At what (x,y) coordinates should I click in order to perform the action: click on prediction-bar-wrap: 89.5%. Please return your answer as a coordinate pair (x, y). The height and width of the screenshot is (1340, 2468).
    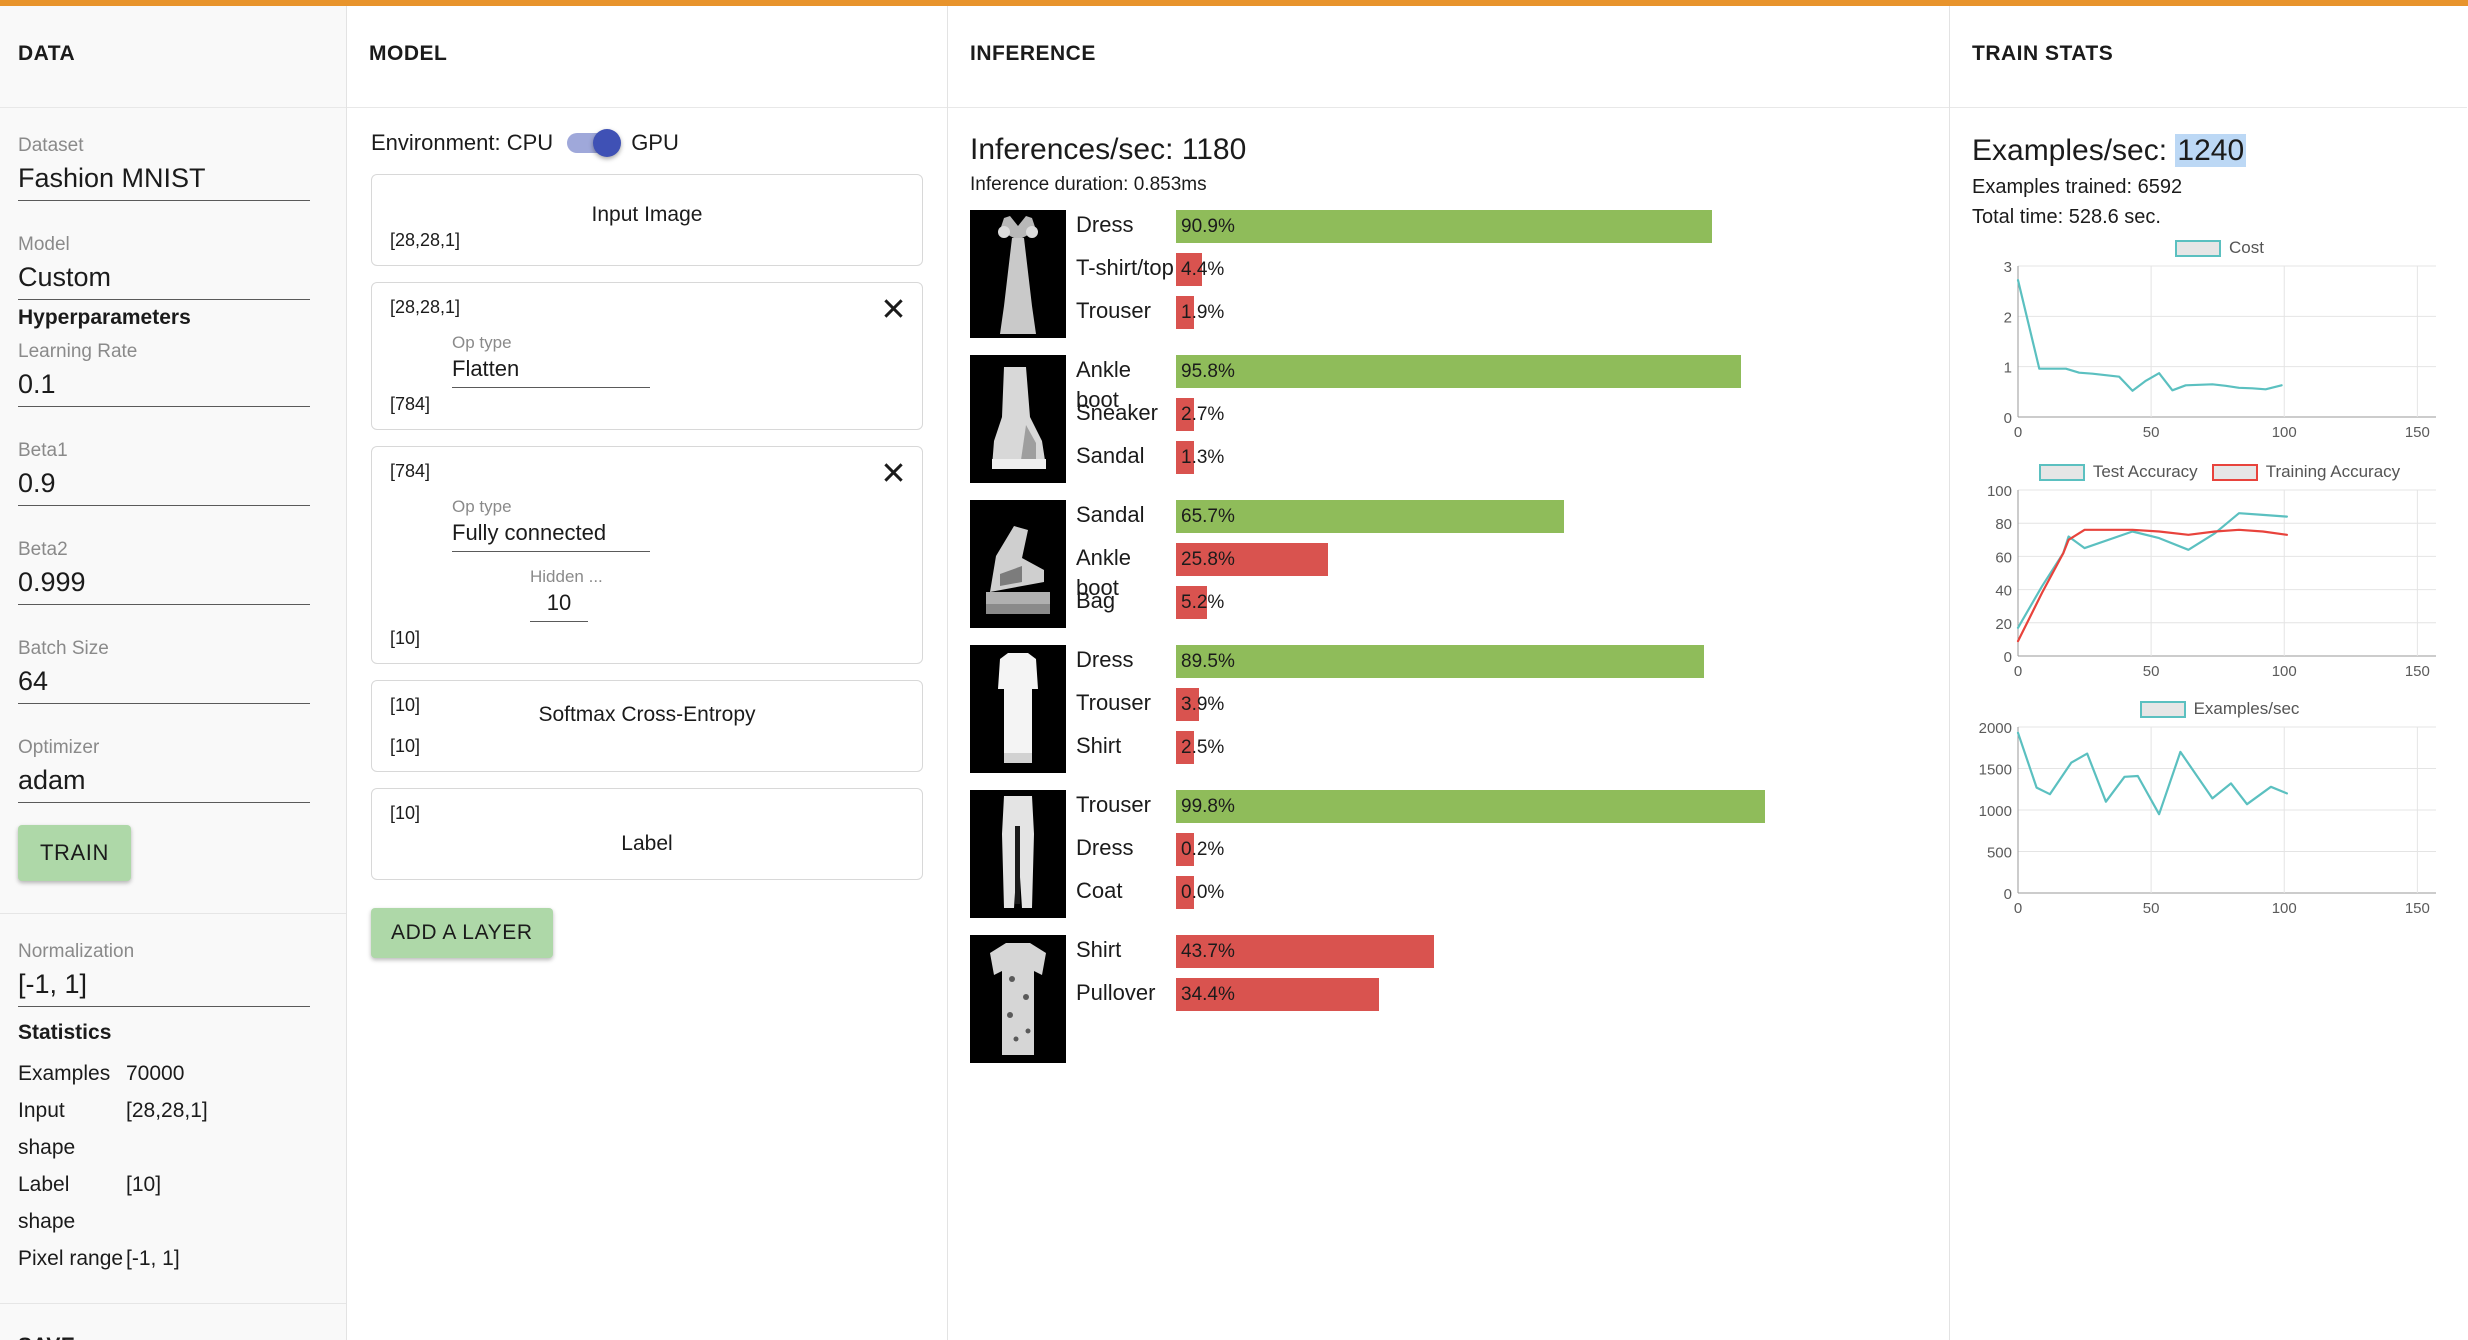
    Looking at the image, I should click on (1562, 661).